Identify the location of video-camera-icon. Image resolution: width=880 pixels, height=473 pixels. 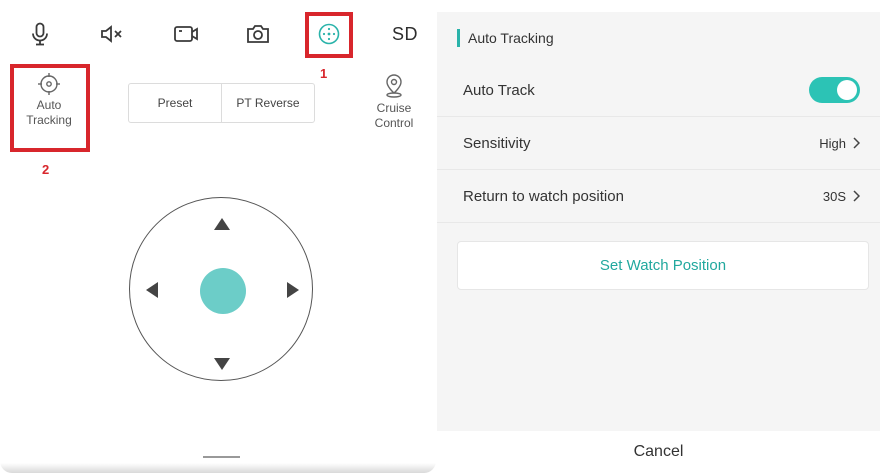
(186, 34).